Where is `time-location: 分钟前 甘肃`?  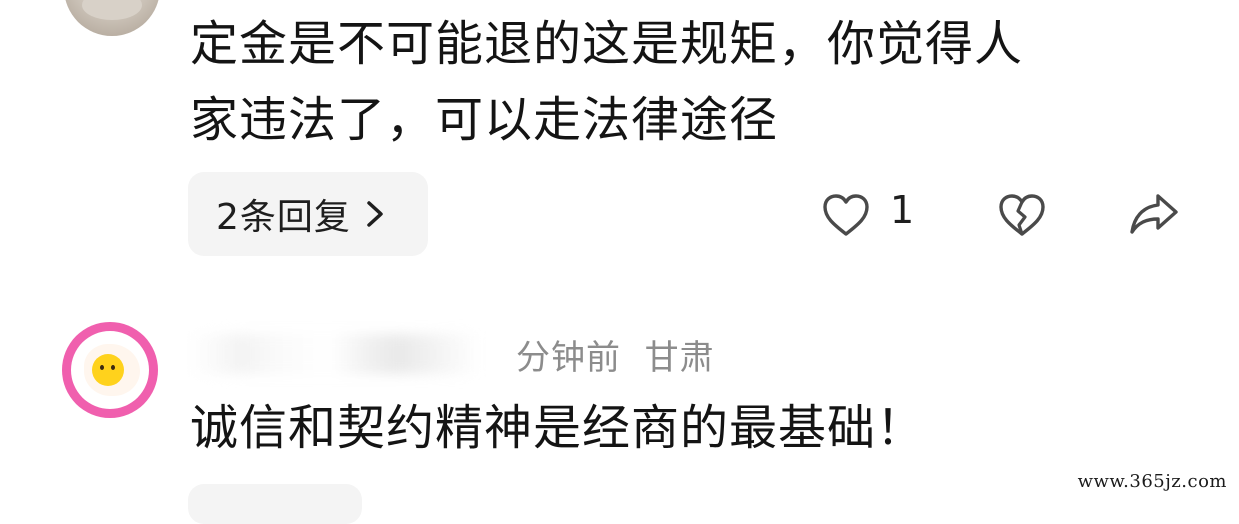
time-location: 分钟前 甘肃 is located at coordinates (615, 357).